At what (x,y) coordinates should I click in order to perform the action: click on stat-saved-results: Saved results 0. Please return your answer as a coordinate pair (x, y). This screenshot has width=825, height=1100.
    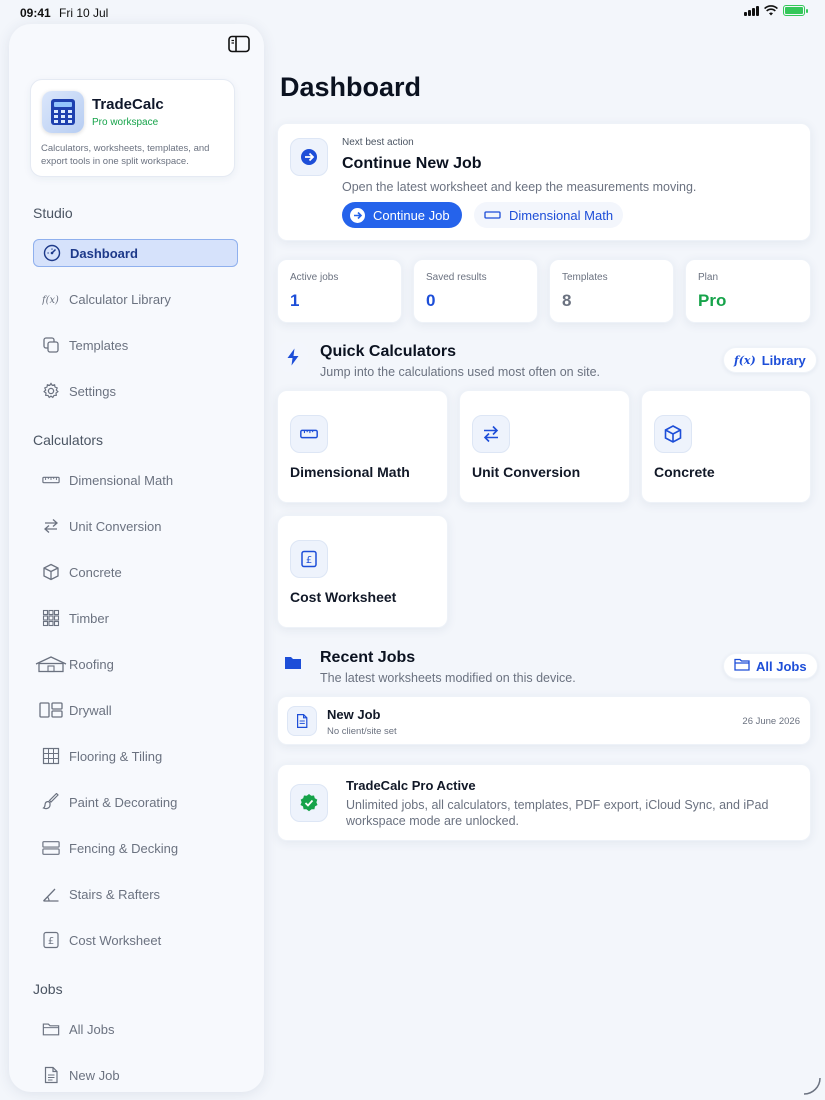
    Looking at the image, I should click on (475, 291).